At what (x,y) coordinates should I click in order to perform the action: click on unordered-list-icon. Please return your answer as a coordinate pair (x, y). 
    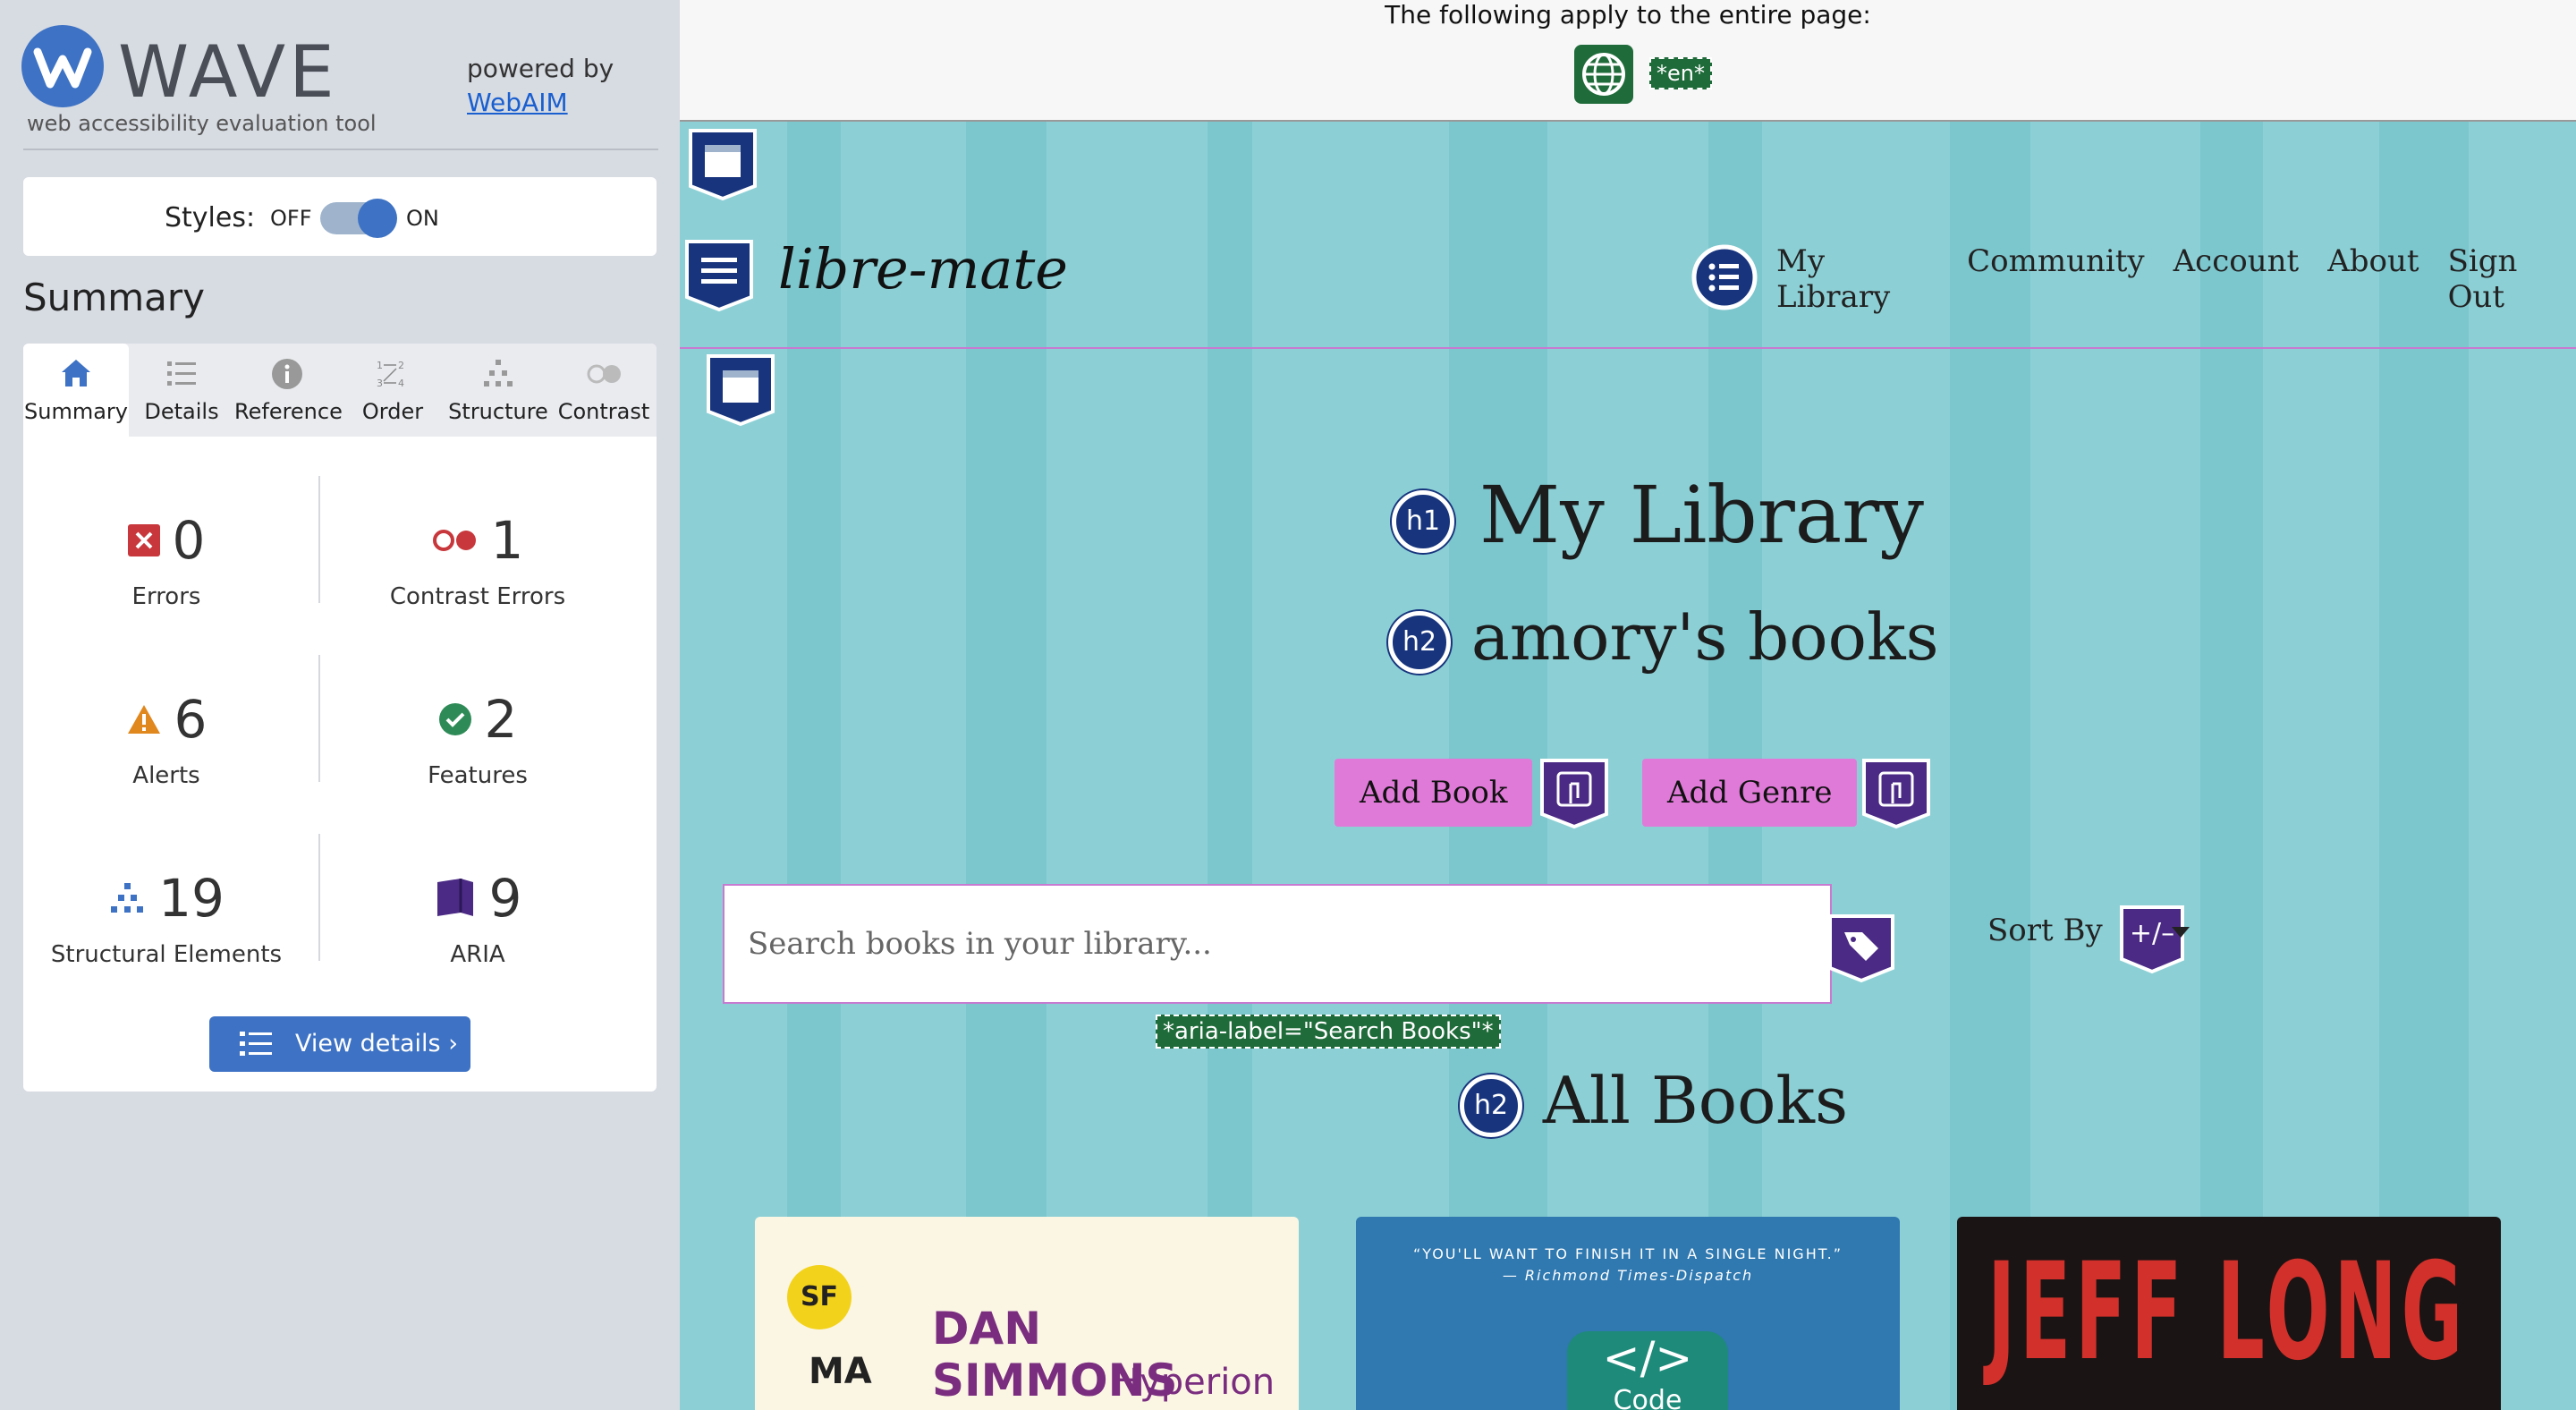
    Looking at the image, I should click on (1724, 277).